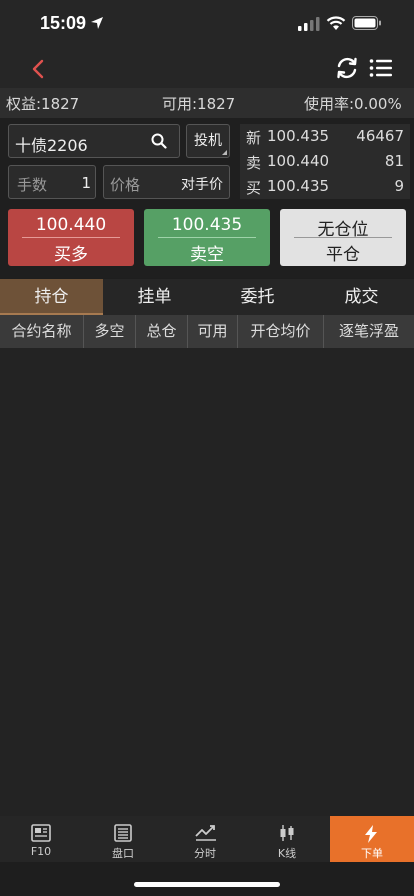 This screenshot has height=896, width=414. What do you see at coordinates (159, 141) in the screenshot?
I see `search-icon` at bounding box center [159, 141].